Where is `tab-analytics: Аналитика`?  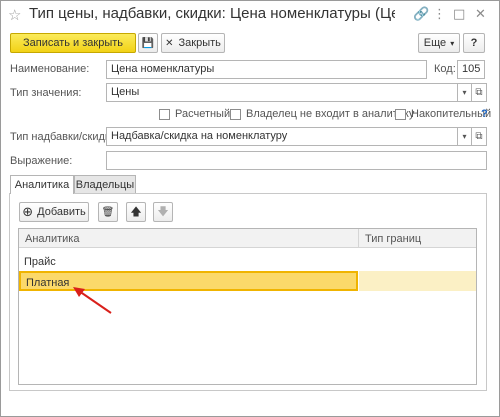 tab-analytics: Аналитика is located at coordinates (42, 184).